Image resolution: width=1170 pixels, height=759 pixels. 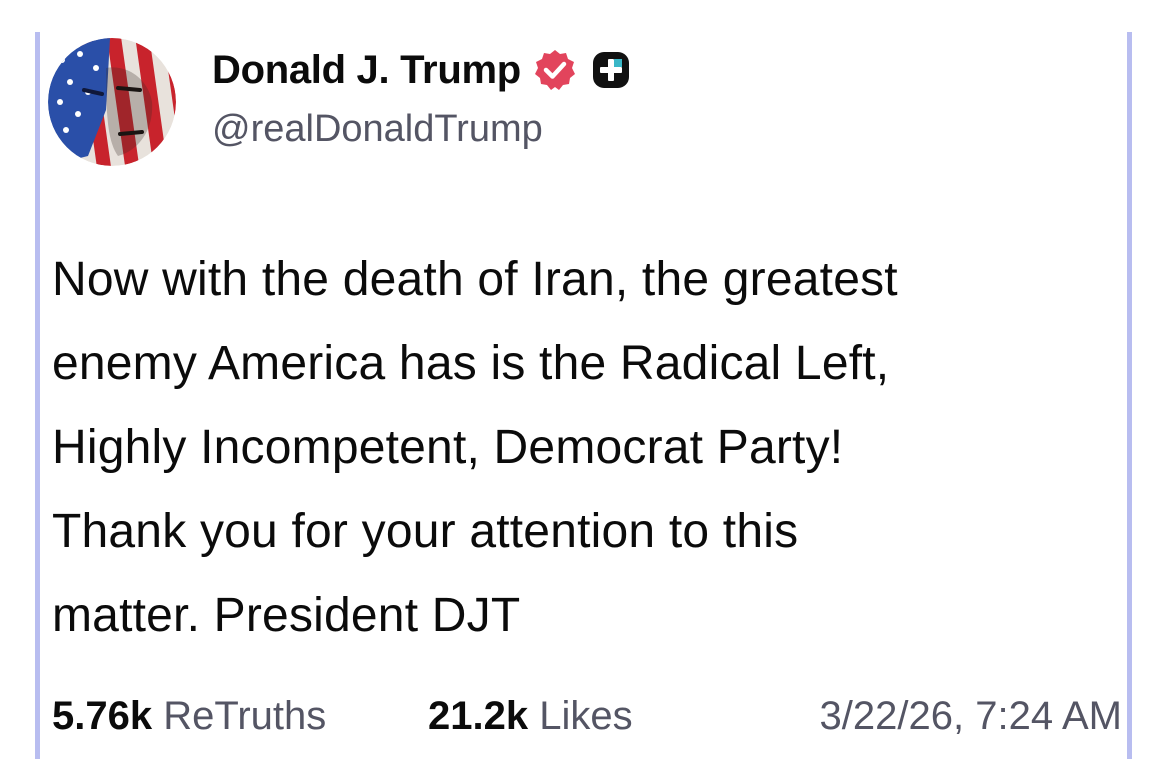 What do you see at coordinates (425, 531) in the screenshot?
I see `post-text-line: Thank you for your attention to this` at bounding box center [425, 531].